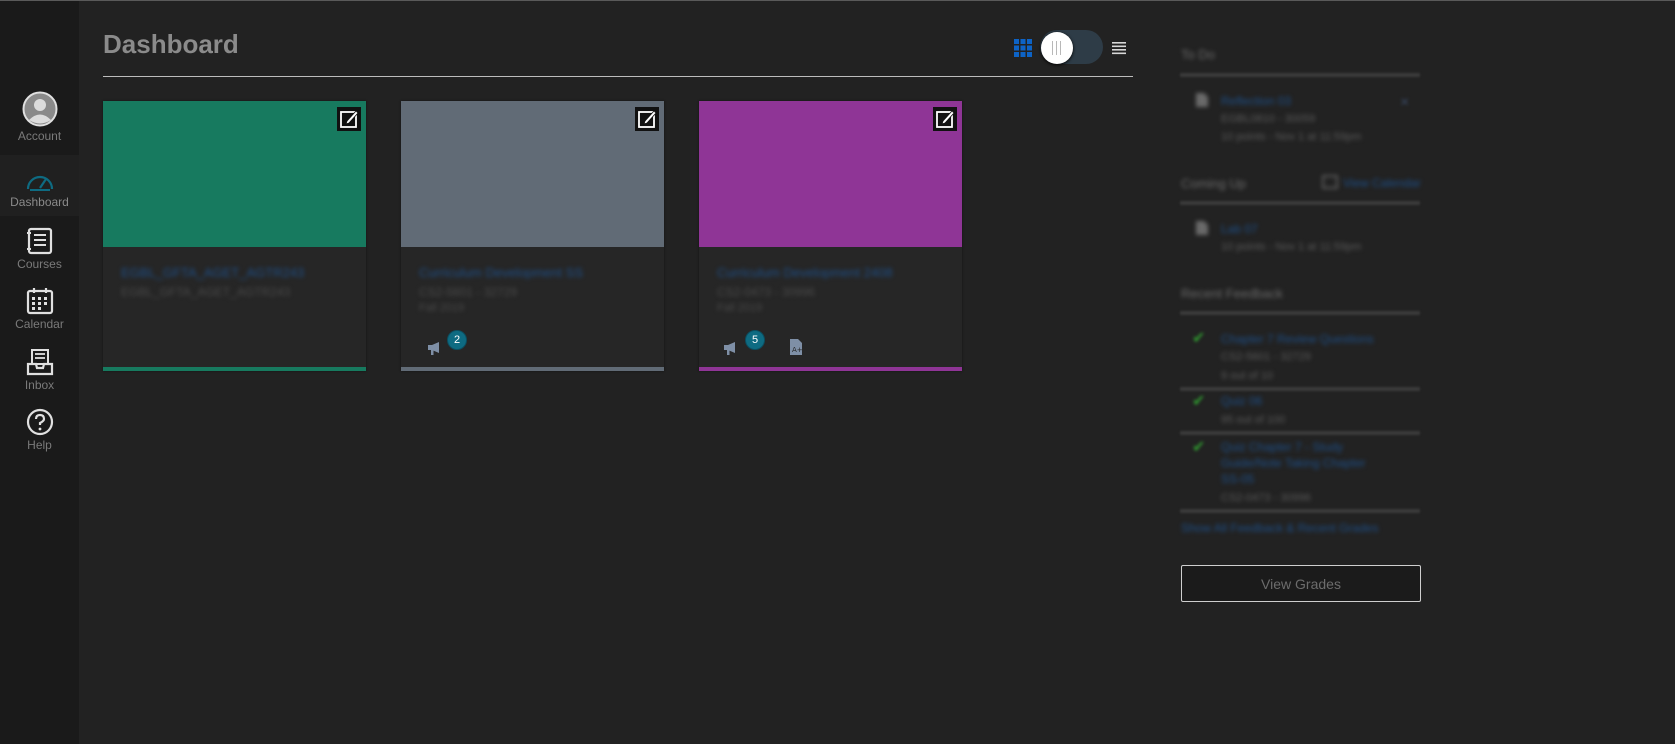 This screenshot has width=1675, height=744. What do you see at coordinates (1198, 54) in the screenshot?
I see `todo-heading: To Do` at bounding box center [1198, 54].